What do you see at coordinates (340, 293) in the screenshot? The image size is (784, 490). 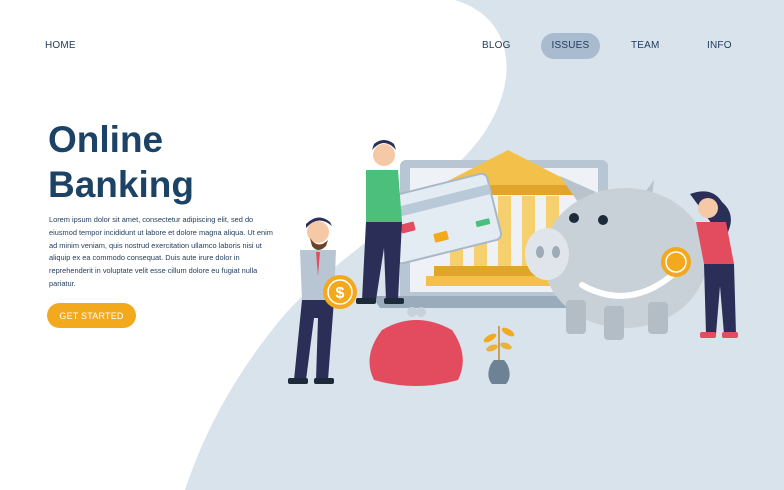 I see `coin-dollar-symbol: $` at bounding box center [340, 293].